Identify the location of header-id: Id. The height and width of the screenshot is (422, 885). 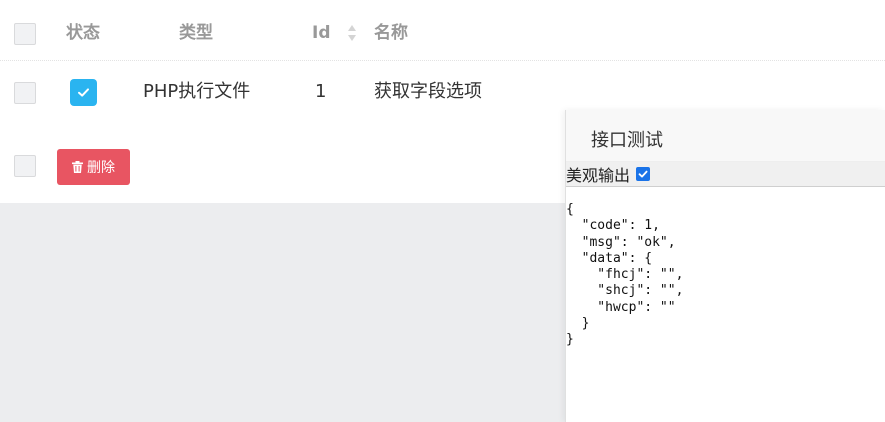
(321, 33).